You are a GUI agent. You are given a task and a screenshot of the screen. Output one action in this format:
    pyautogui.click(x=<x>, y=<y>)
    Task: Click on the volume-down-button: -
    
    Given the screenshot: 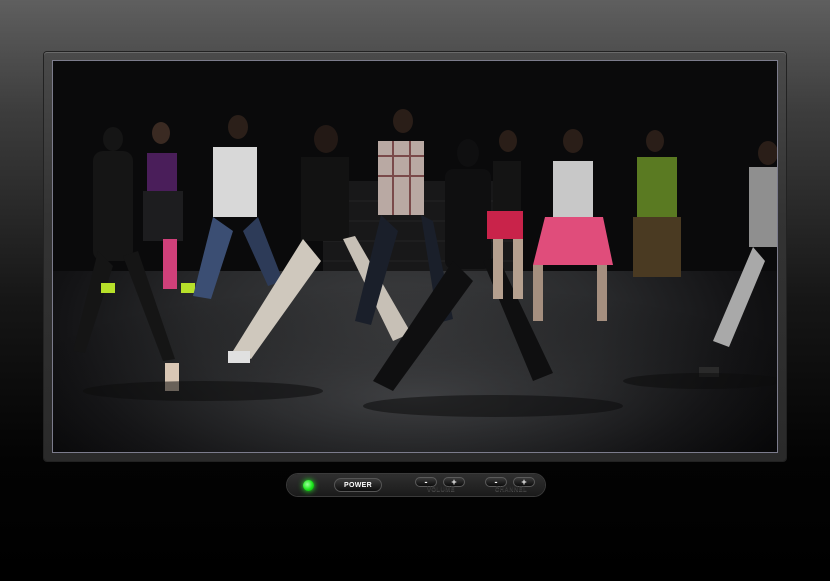 What is the action you would take?
    pyautogui.click(x=426, y=482)
    